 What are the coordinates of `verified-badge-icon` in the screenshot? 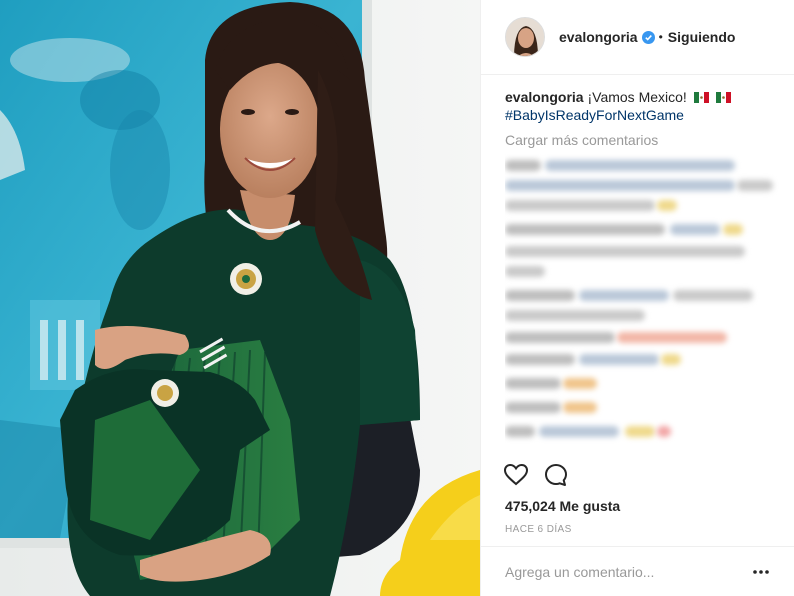 It's located at (648, 37).